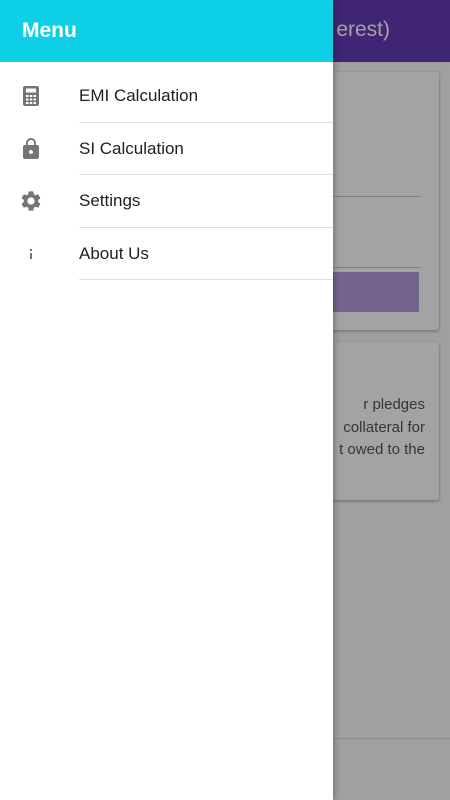 Image resolution: width=450 pixels, height=800 pixels. Describe the element at coordinates (31, 149) in the screenshot. I see `lock-icon` at that location.